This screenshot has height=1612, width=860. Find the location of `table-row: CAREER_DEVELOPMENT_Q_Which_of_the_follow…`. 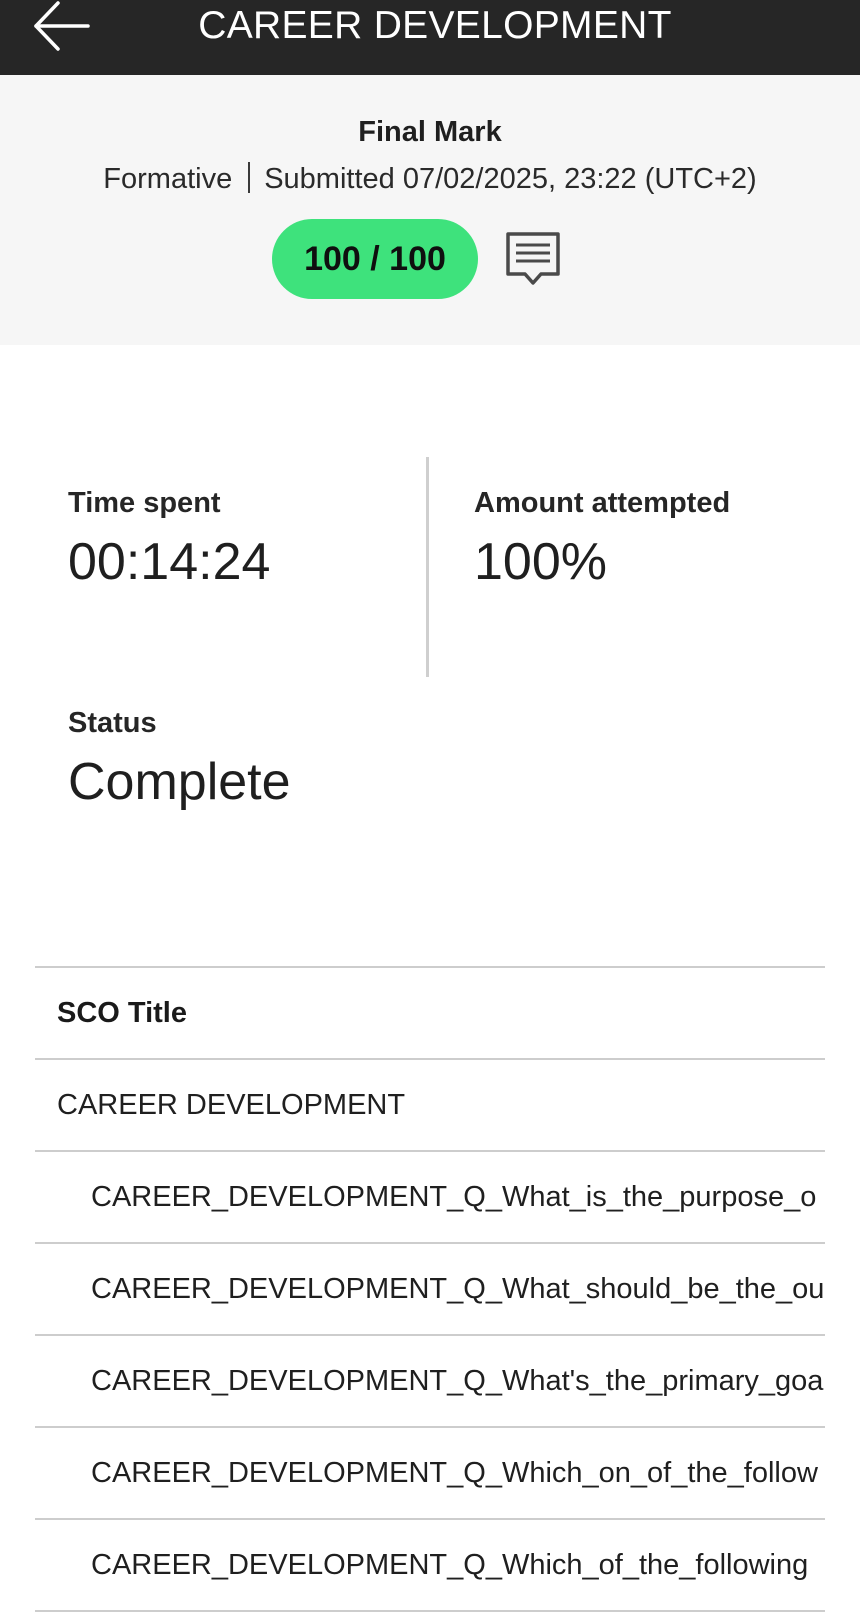

table-row: CAREER_DEVELOPMENT_Q_Which_of_the_follow… is located at coordinates (430, 1566).